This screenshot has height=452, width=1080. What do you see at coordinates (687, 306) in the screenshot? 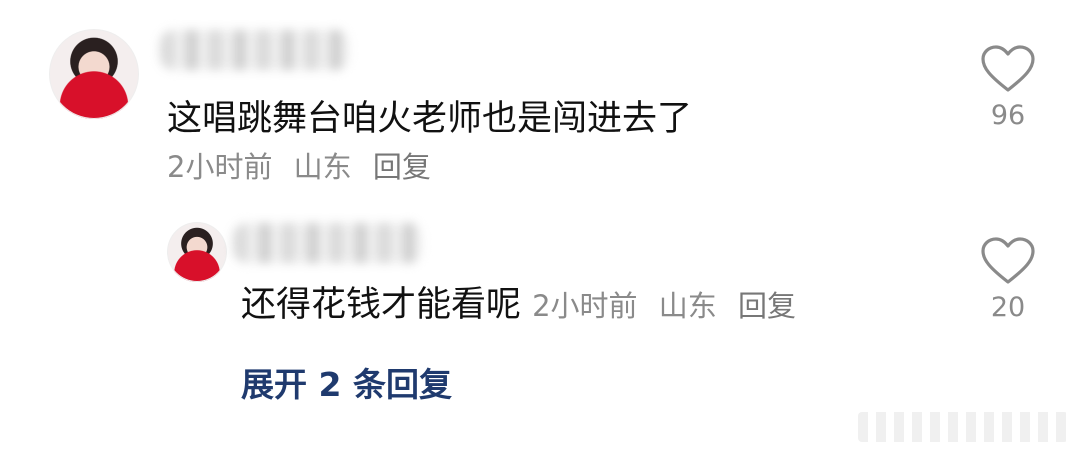
I see `reply-location: 山东` at bounding box center [687, 306].